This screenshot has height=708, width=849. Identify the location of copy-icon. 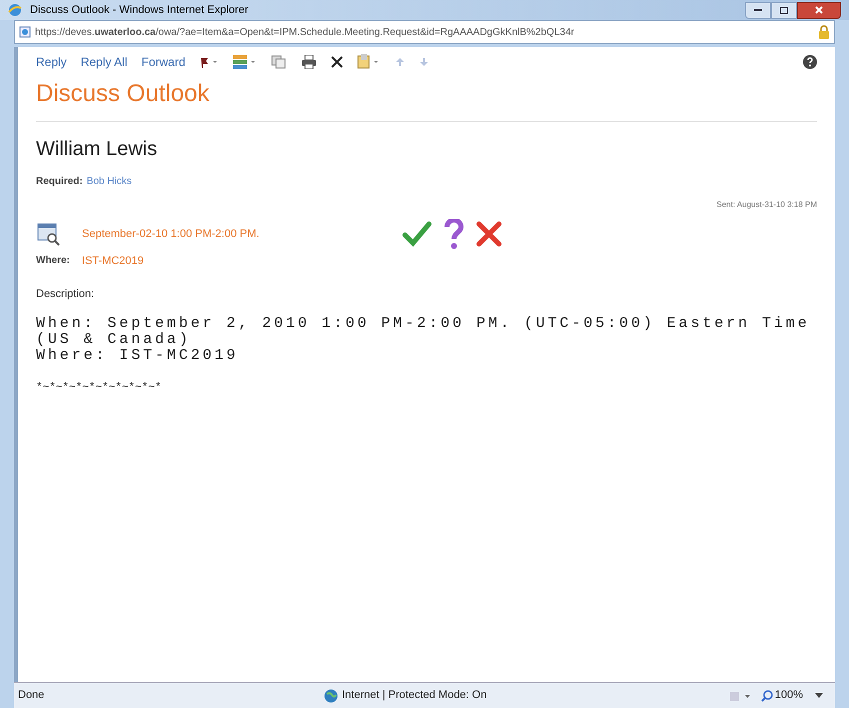
(279, 62).